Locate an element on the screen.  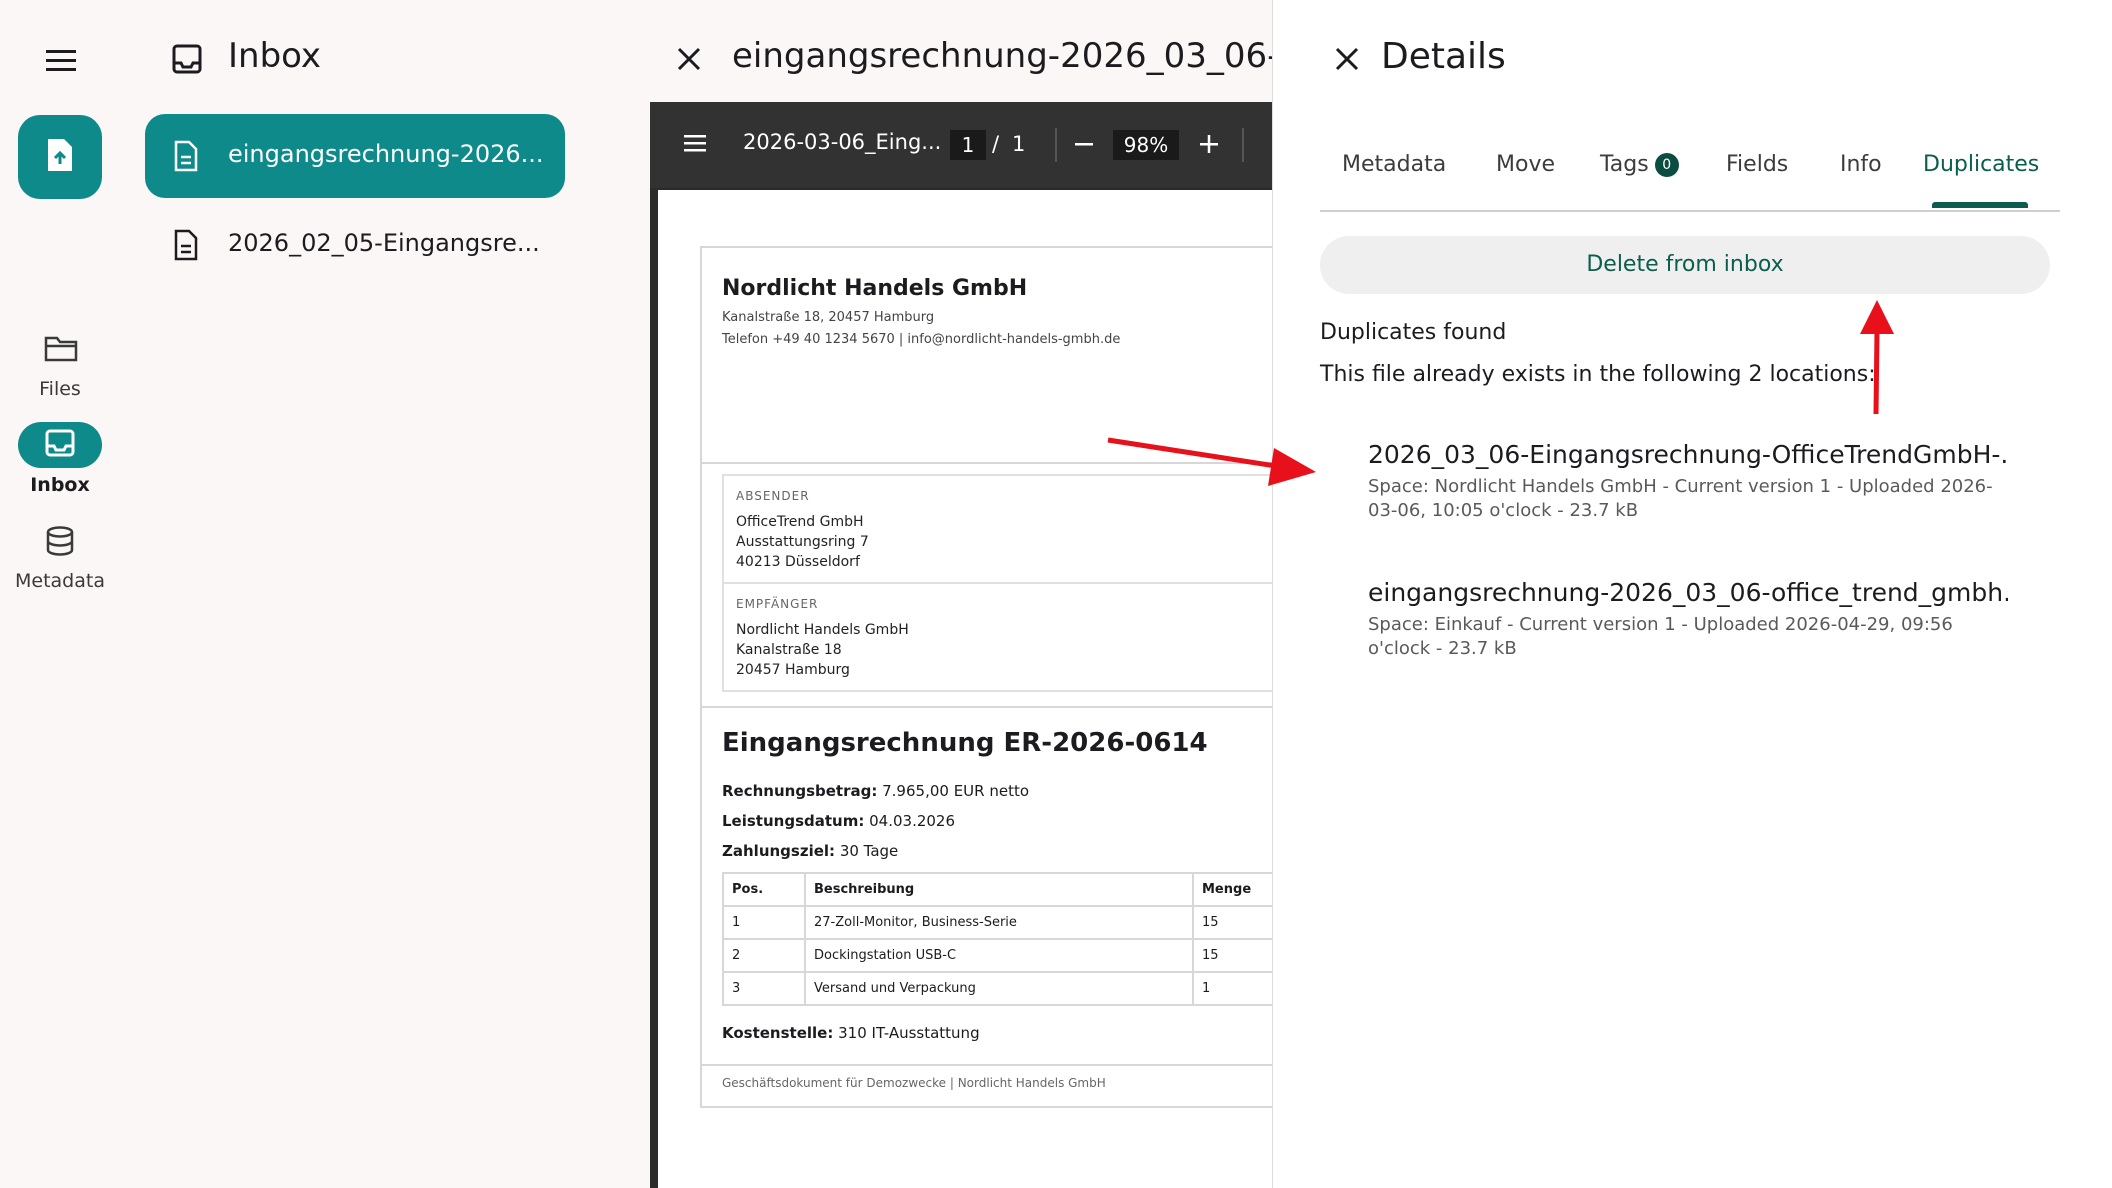
date-label: Leistungsdatum: is located at coordinates (793, 821).